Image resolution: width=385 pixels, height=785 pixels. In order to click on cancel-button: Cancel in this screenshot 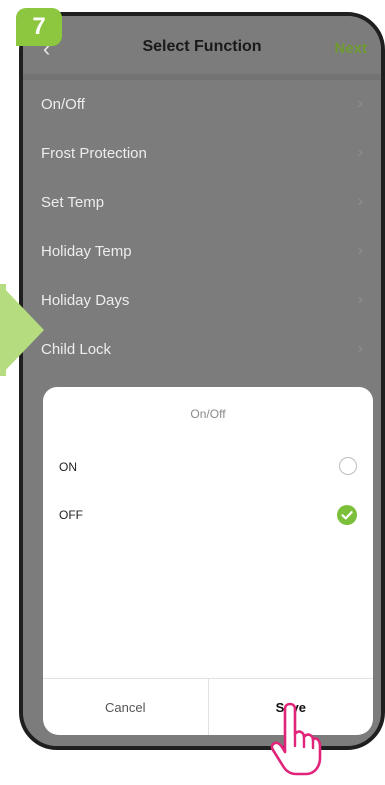, I will do `click(126, 707)`.